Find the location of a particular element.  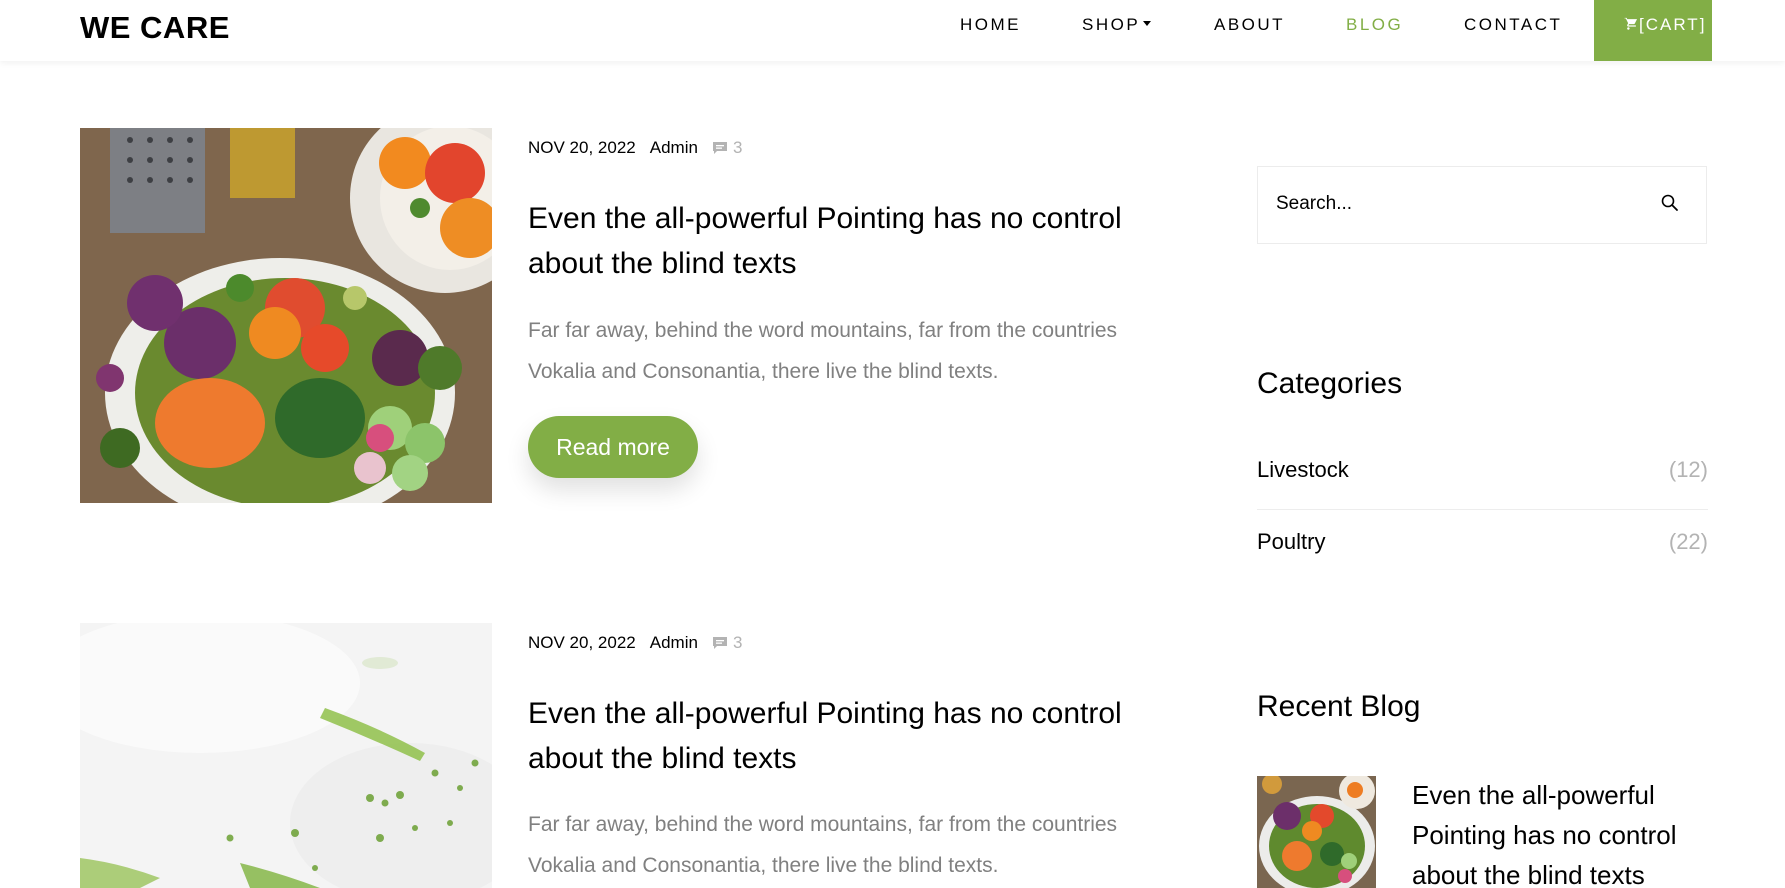

cart-icon is located at coordinates (1631, 24).